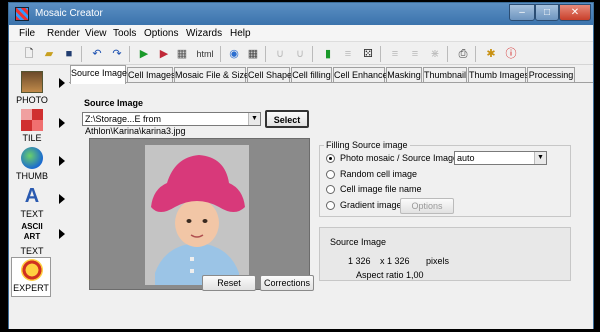  What do you see at coordinates (240, 33) in the screenshot?
I see `menu-help: Help` at bounding box center [240, 33].